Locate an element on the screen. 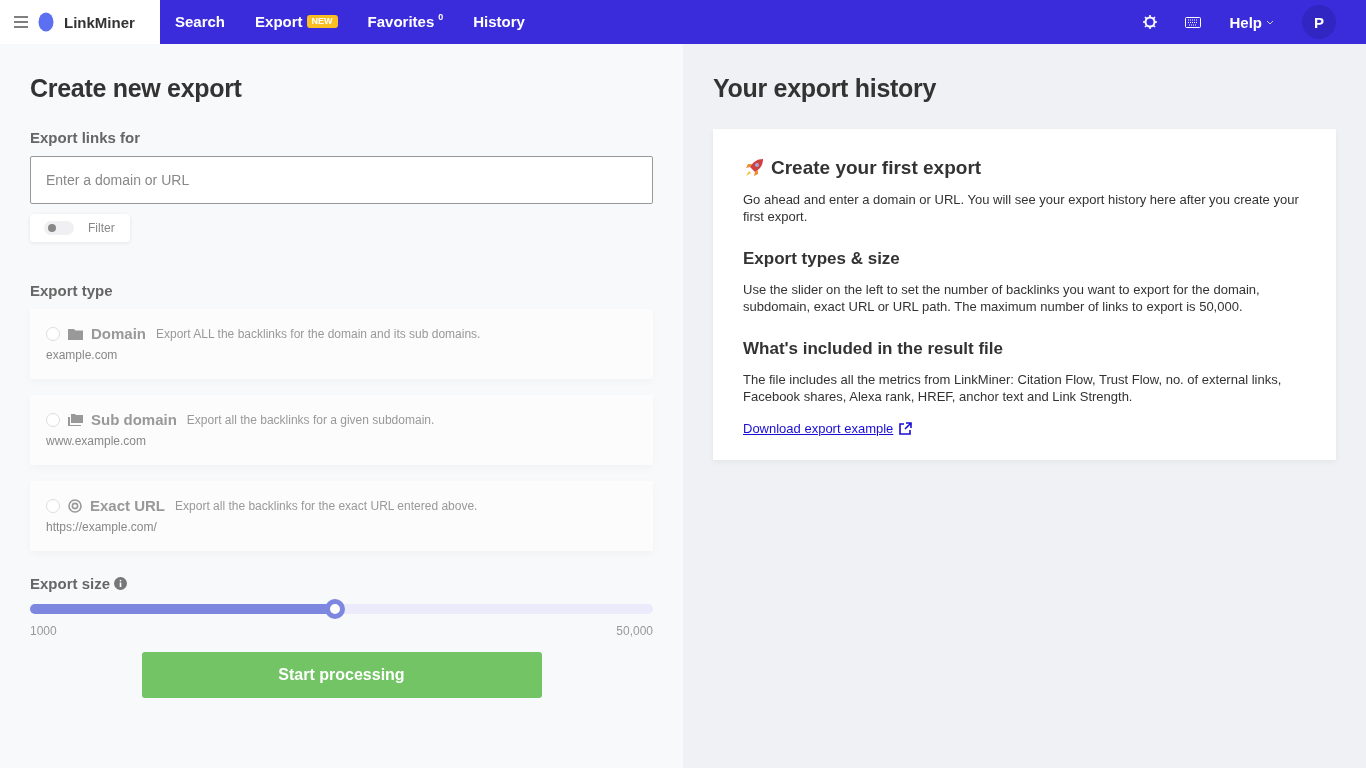 The image size is (1366, 768). section-label: Export type is located at coordinates (71, 290).